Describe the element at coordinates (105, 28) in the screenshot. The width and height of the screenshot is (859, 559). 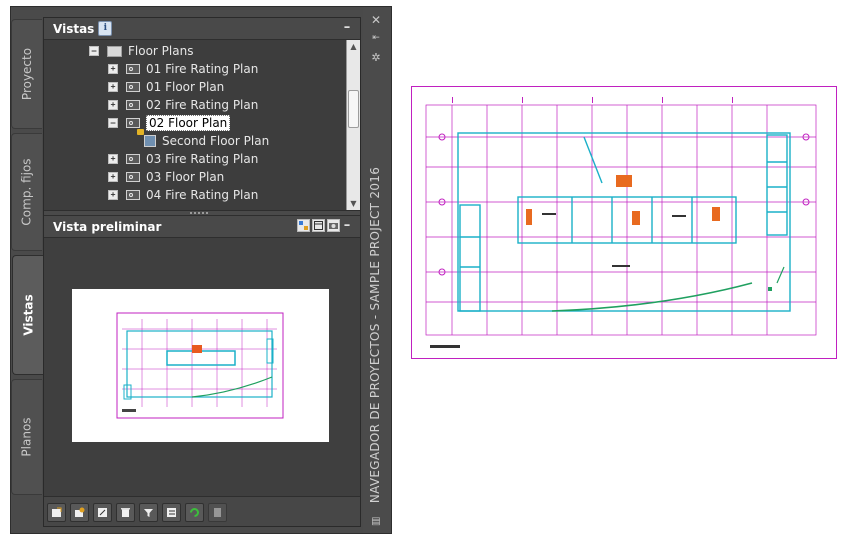
I see `info-icon: i` at that location.